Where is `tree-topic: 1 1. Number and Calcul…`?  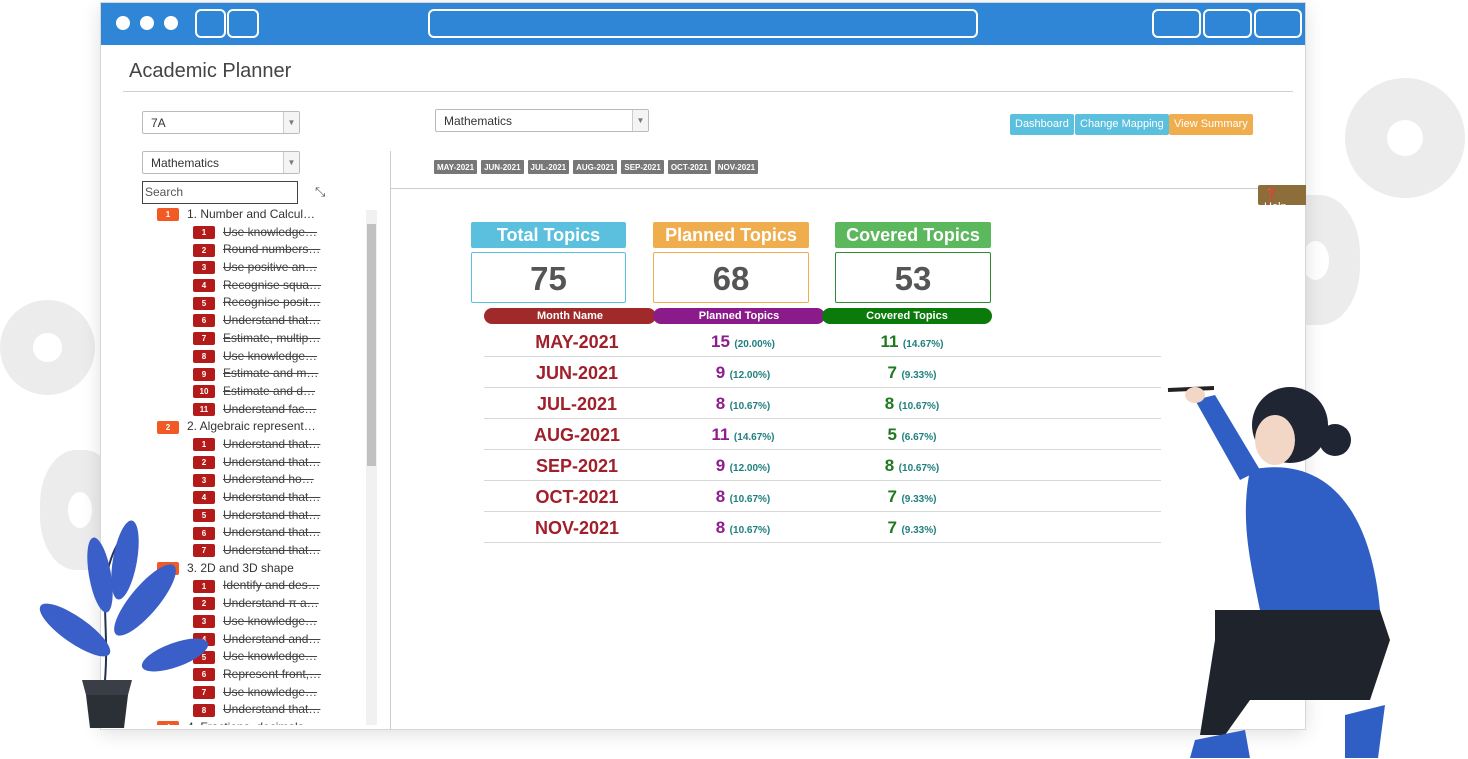 tree-topic: 1 1. Number and Calcul… is located at coordinates (262, 216).